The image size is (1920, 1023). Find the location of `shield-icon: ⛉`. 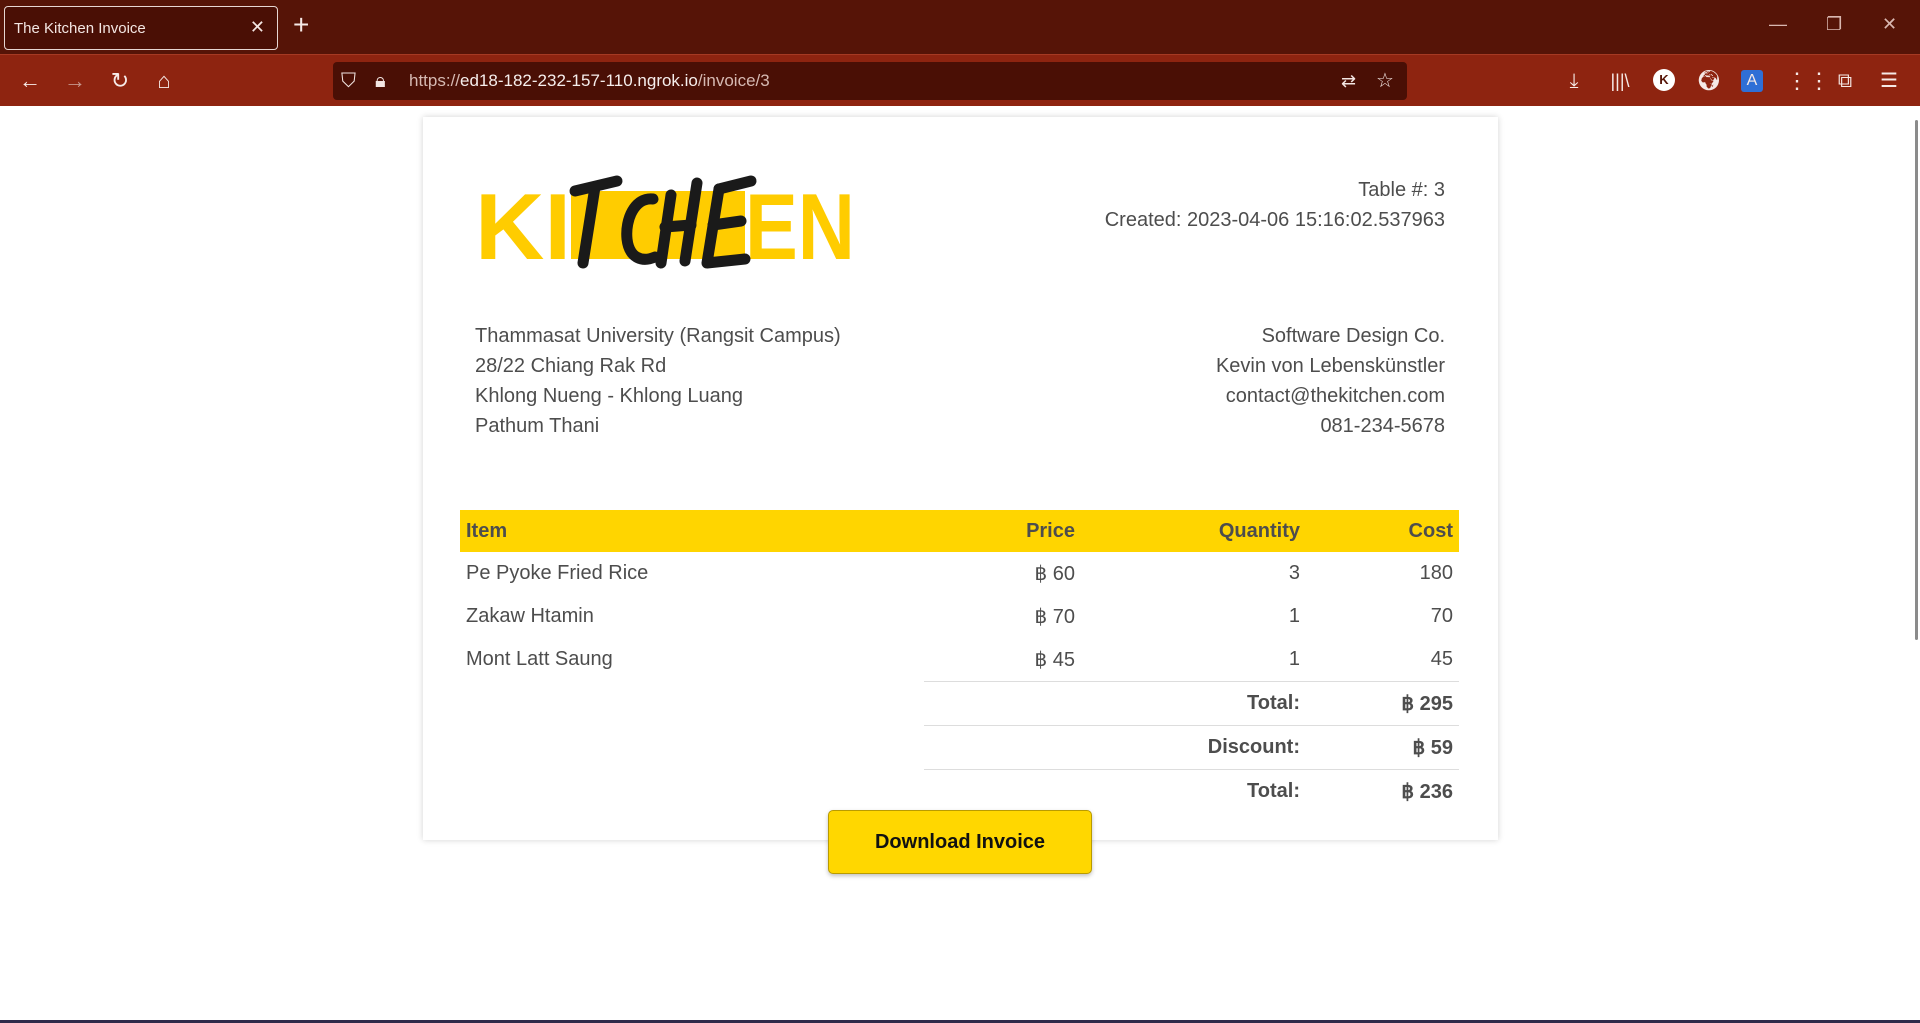

shield-icon: ⛉ is located at coordinates (348, 81).